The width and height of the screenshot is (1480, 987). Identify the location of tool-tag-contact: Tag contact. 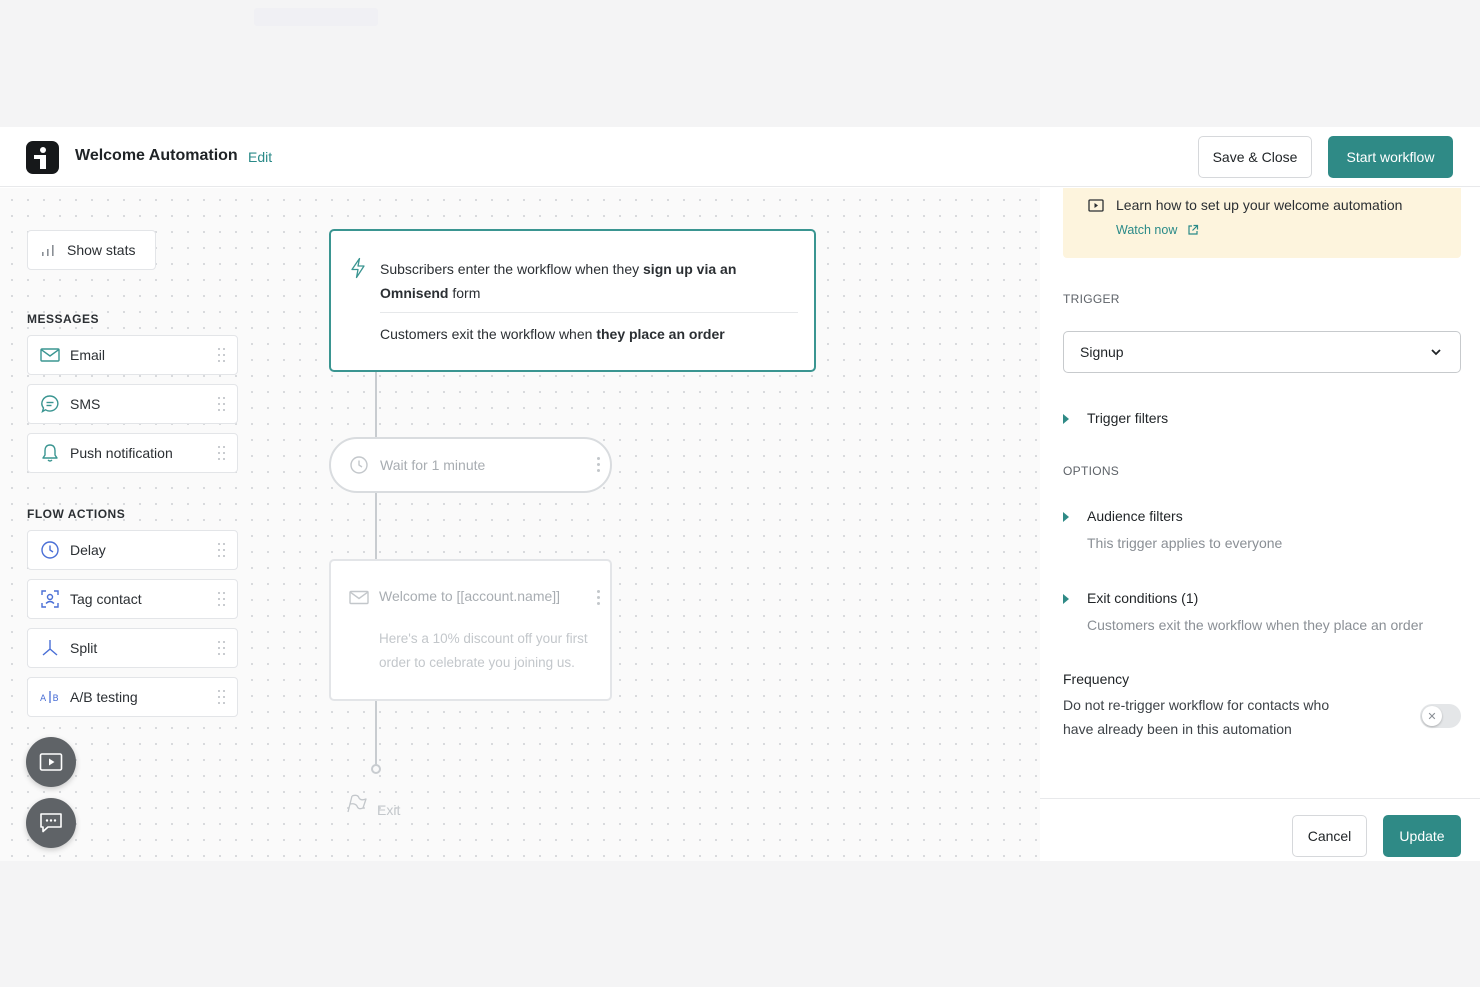
(132, 599).